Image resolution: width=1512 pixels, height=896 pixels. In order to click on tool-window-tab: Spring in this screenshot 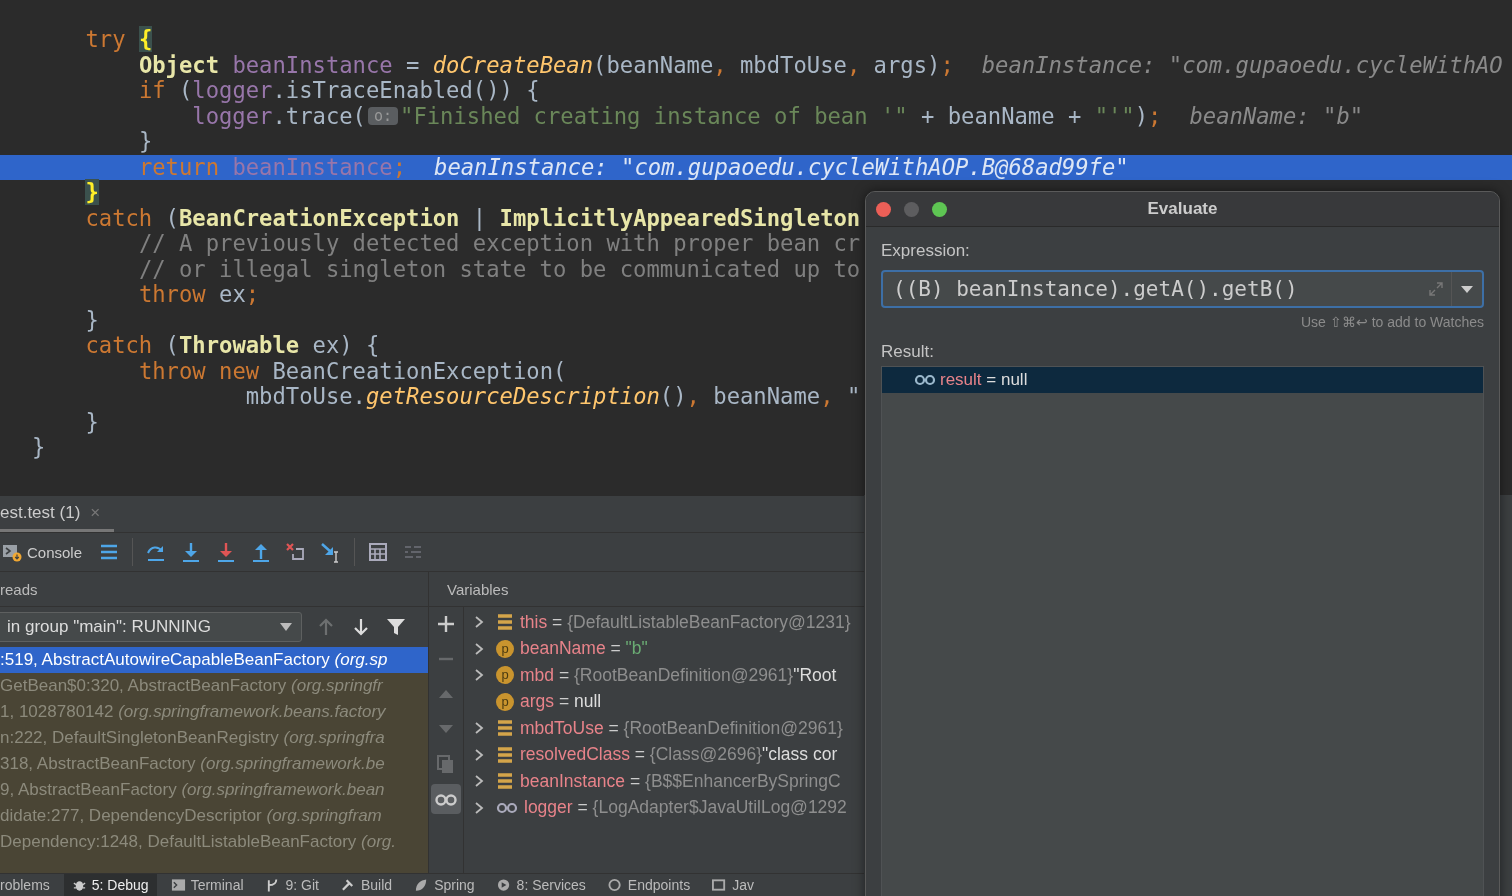, I will do `click(454, 885)`.